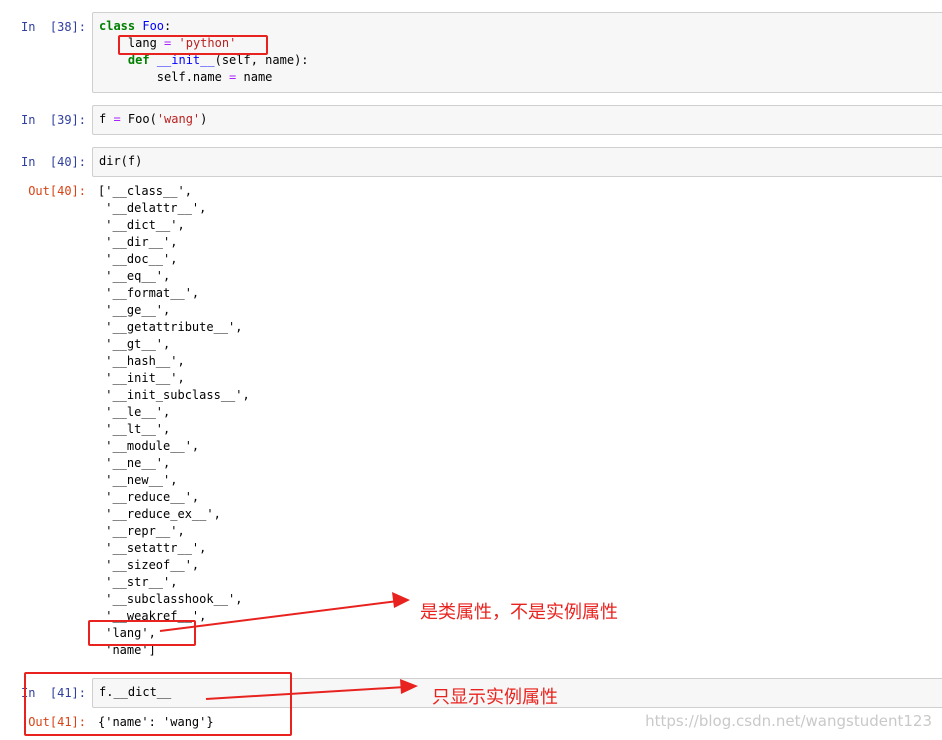  What do you see at coordinates (141, 361) in the screenshot?
I see `output-line: '__hash__',` at bounding box center [141, 361].